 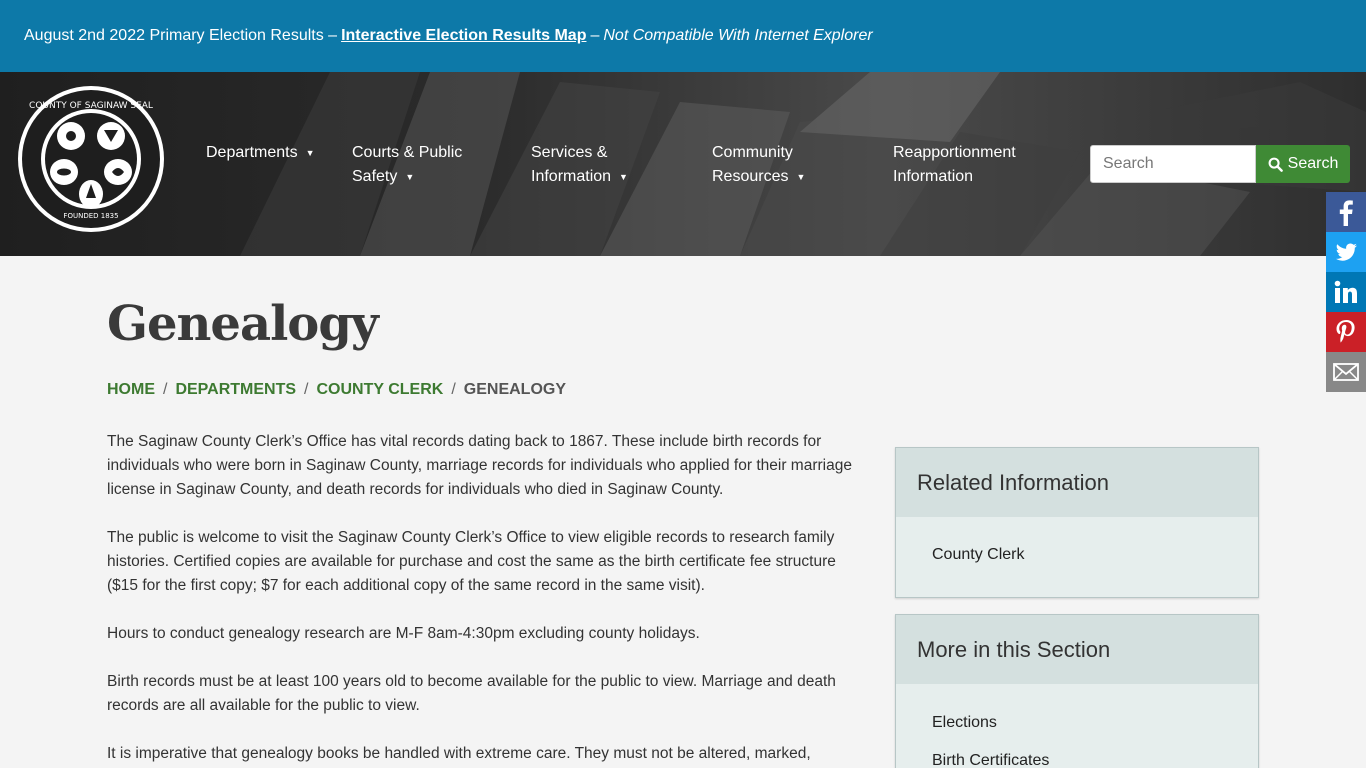 I want to click on more-in-section-title: More in this Section, so click(x=1077, y=649).